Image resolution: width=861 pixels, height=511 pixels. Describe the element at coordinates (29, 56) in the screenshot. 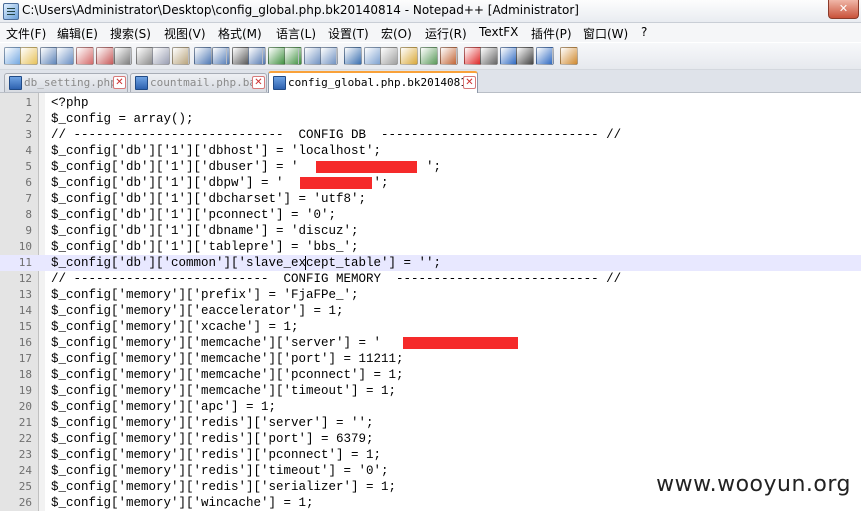

I see `open-file-icon` at that location.